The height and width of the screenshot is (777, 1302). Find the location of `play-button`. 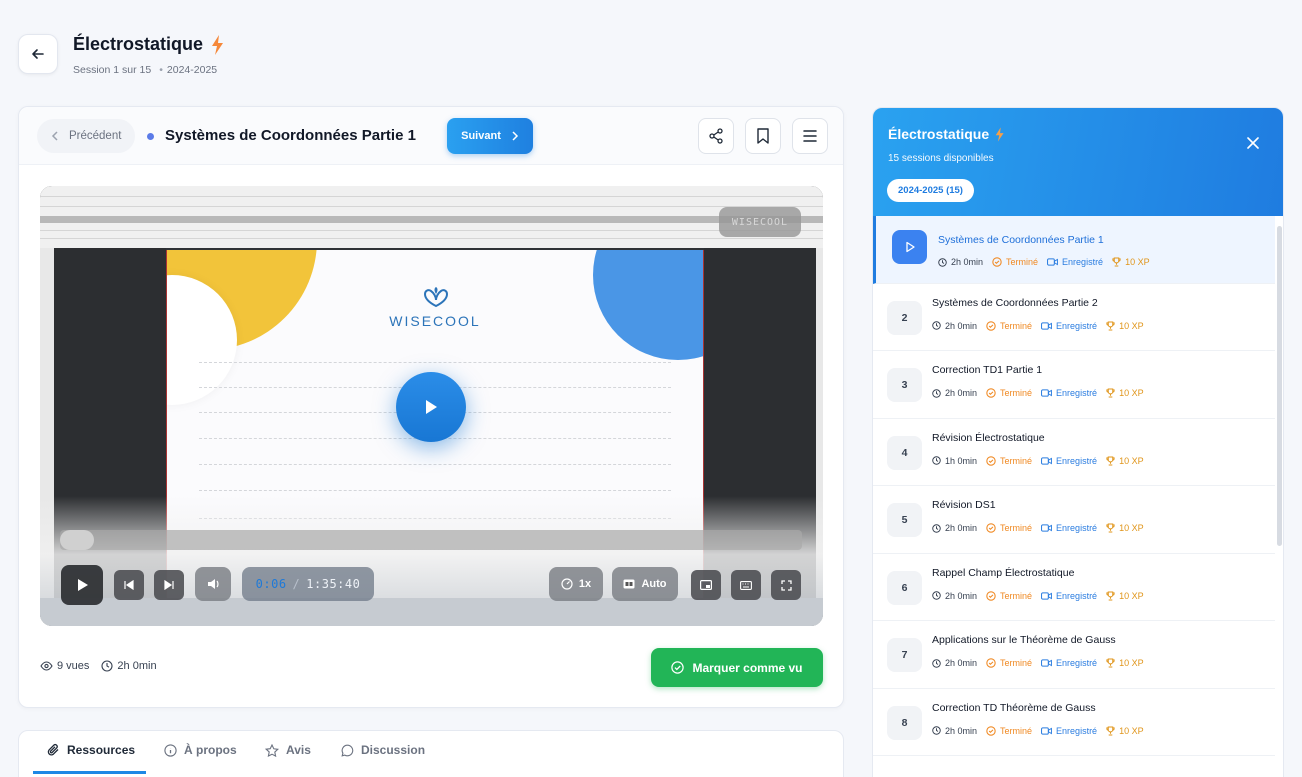

play-button is located at coordinates (82, 585).